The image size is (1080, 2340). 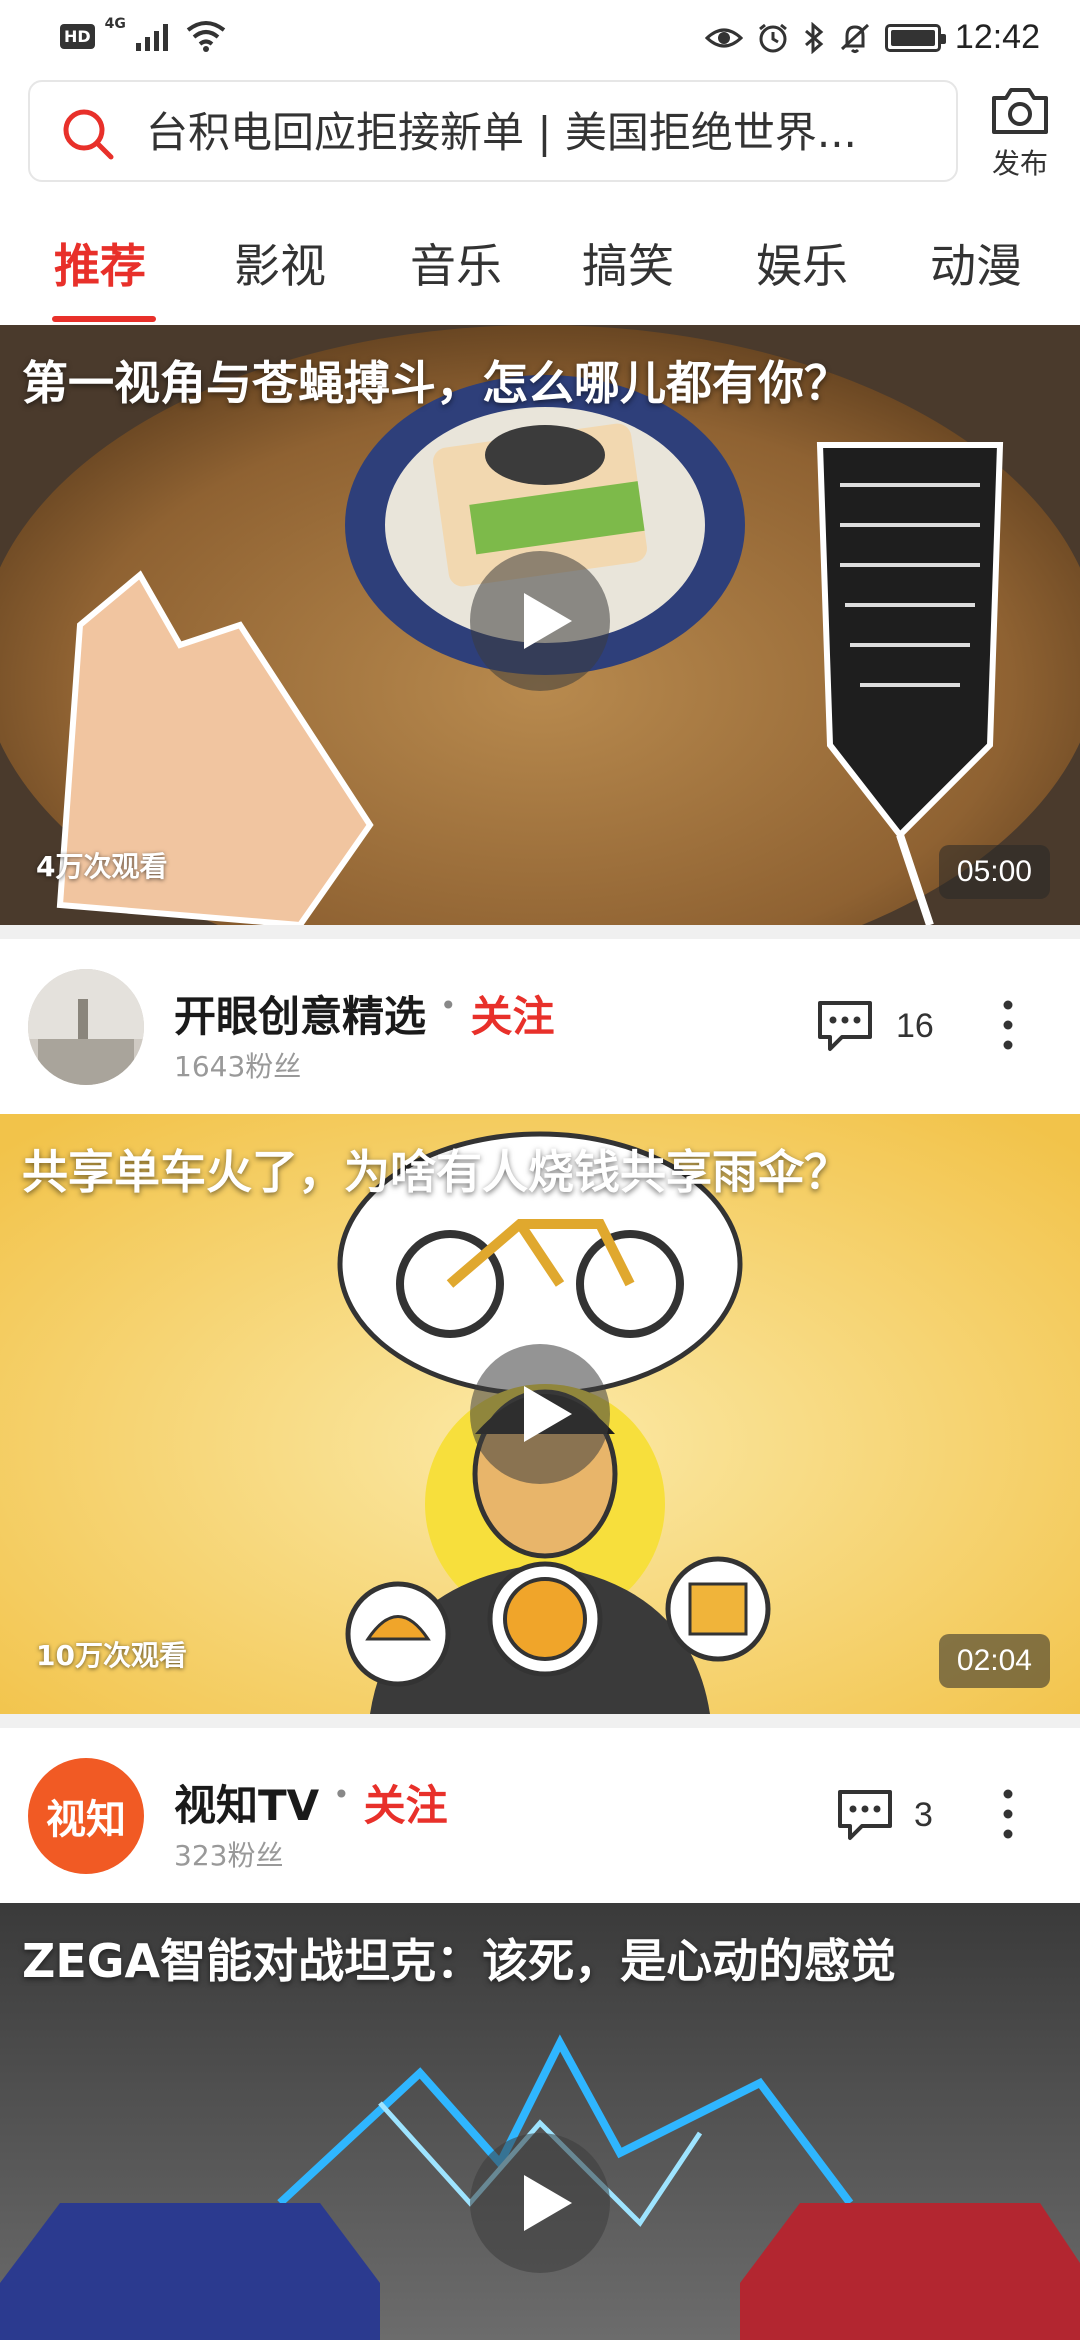 I want to click on video-title: 共享单车火了，为啥有人烧钱共享雨伞？, so click(x=436, y=1172).